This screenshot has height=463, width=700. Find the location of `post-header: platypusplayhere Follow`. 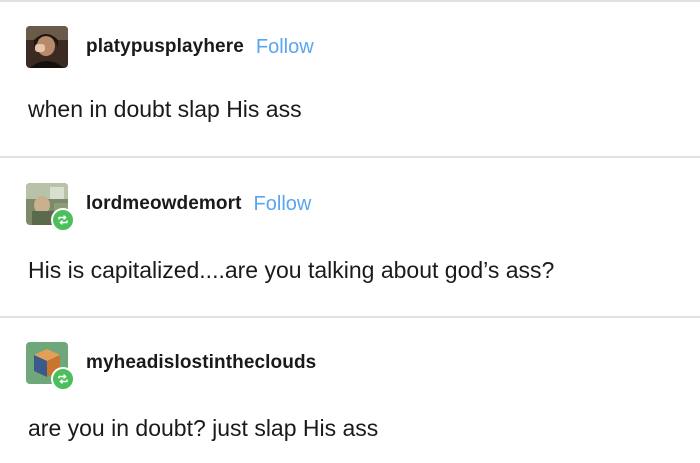

post-header: platypusplayhere Follow is located at coordinates (170, 47).